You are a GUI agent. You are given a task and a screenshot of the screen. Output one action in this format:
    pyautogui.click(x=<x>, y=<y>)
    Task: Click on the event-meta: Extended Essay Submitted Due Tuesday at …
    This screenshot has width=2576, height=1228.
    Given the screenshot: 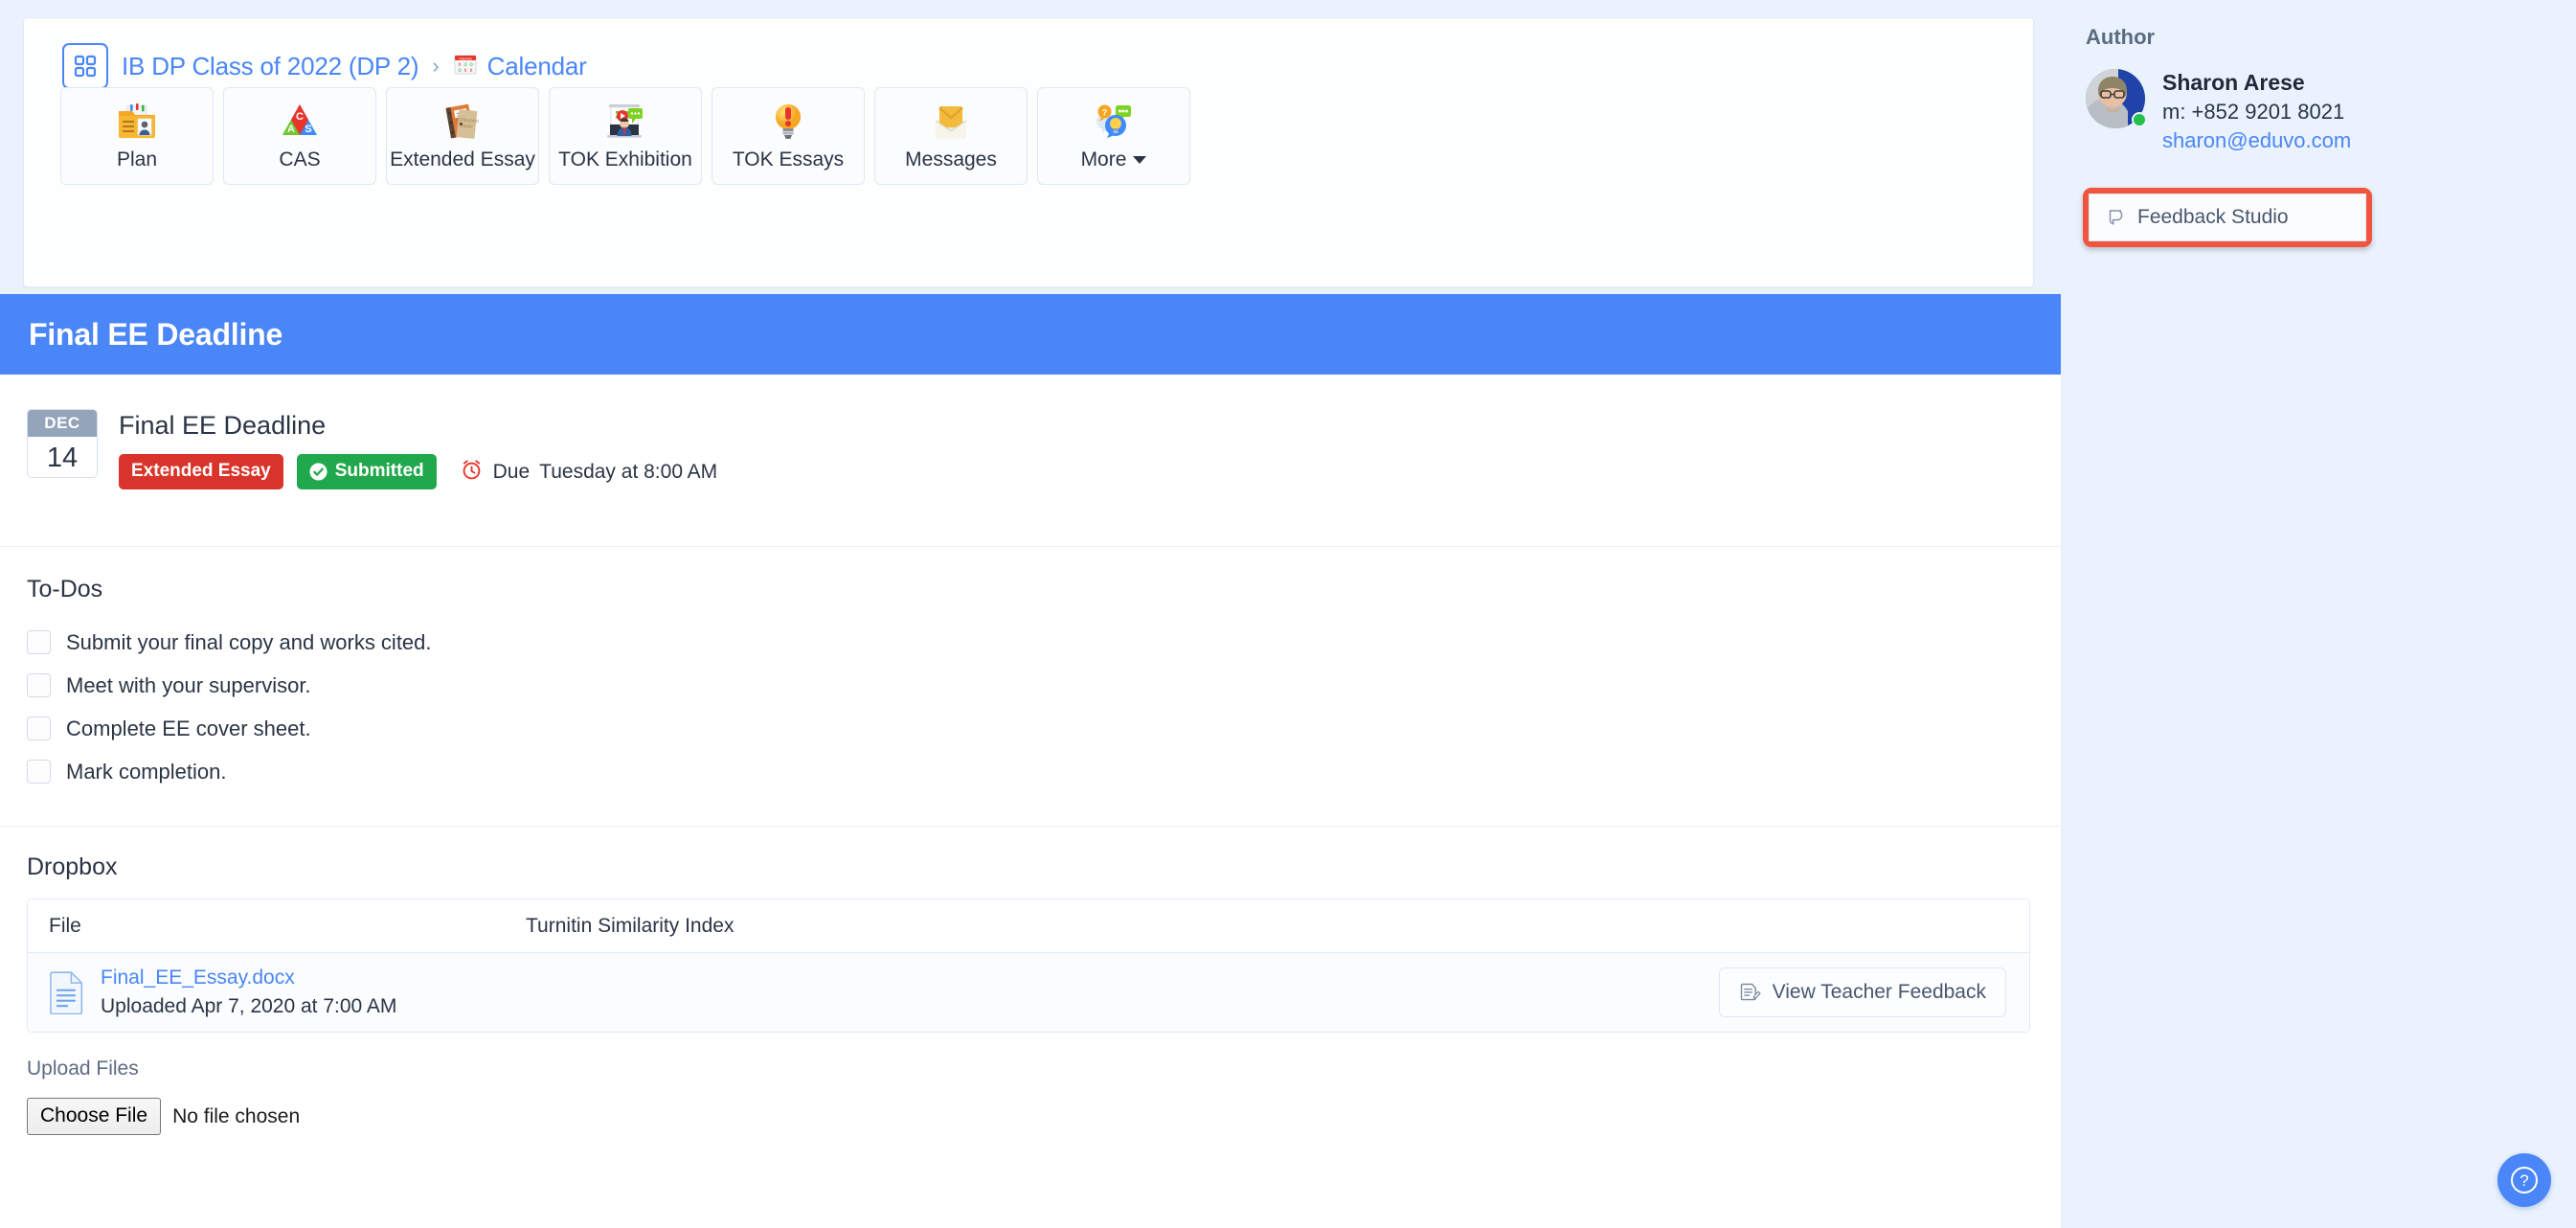 What is the action you would take?
    pyautogui.click(x=418, y=471)
    